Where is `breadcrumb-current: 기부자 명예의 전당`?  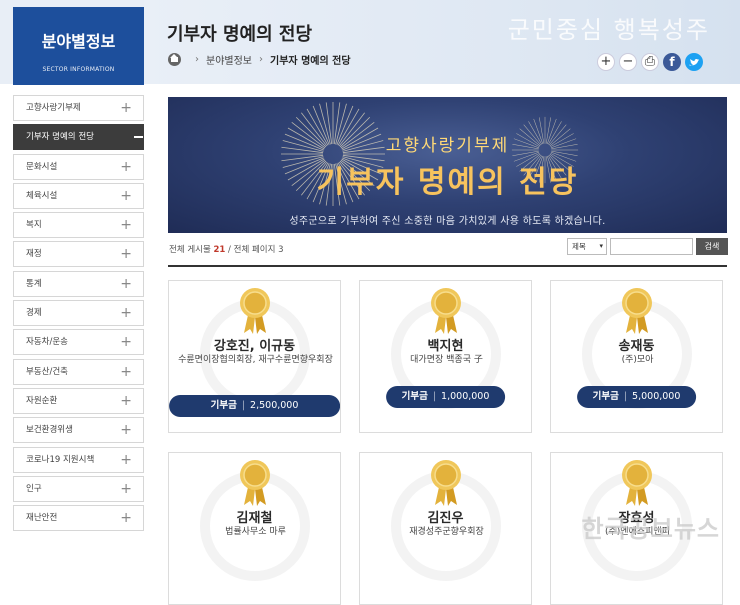
breadcrumb-current: 기부자 명예의 전당 is located at coordinates (310, 61).